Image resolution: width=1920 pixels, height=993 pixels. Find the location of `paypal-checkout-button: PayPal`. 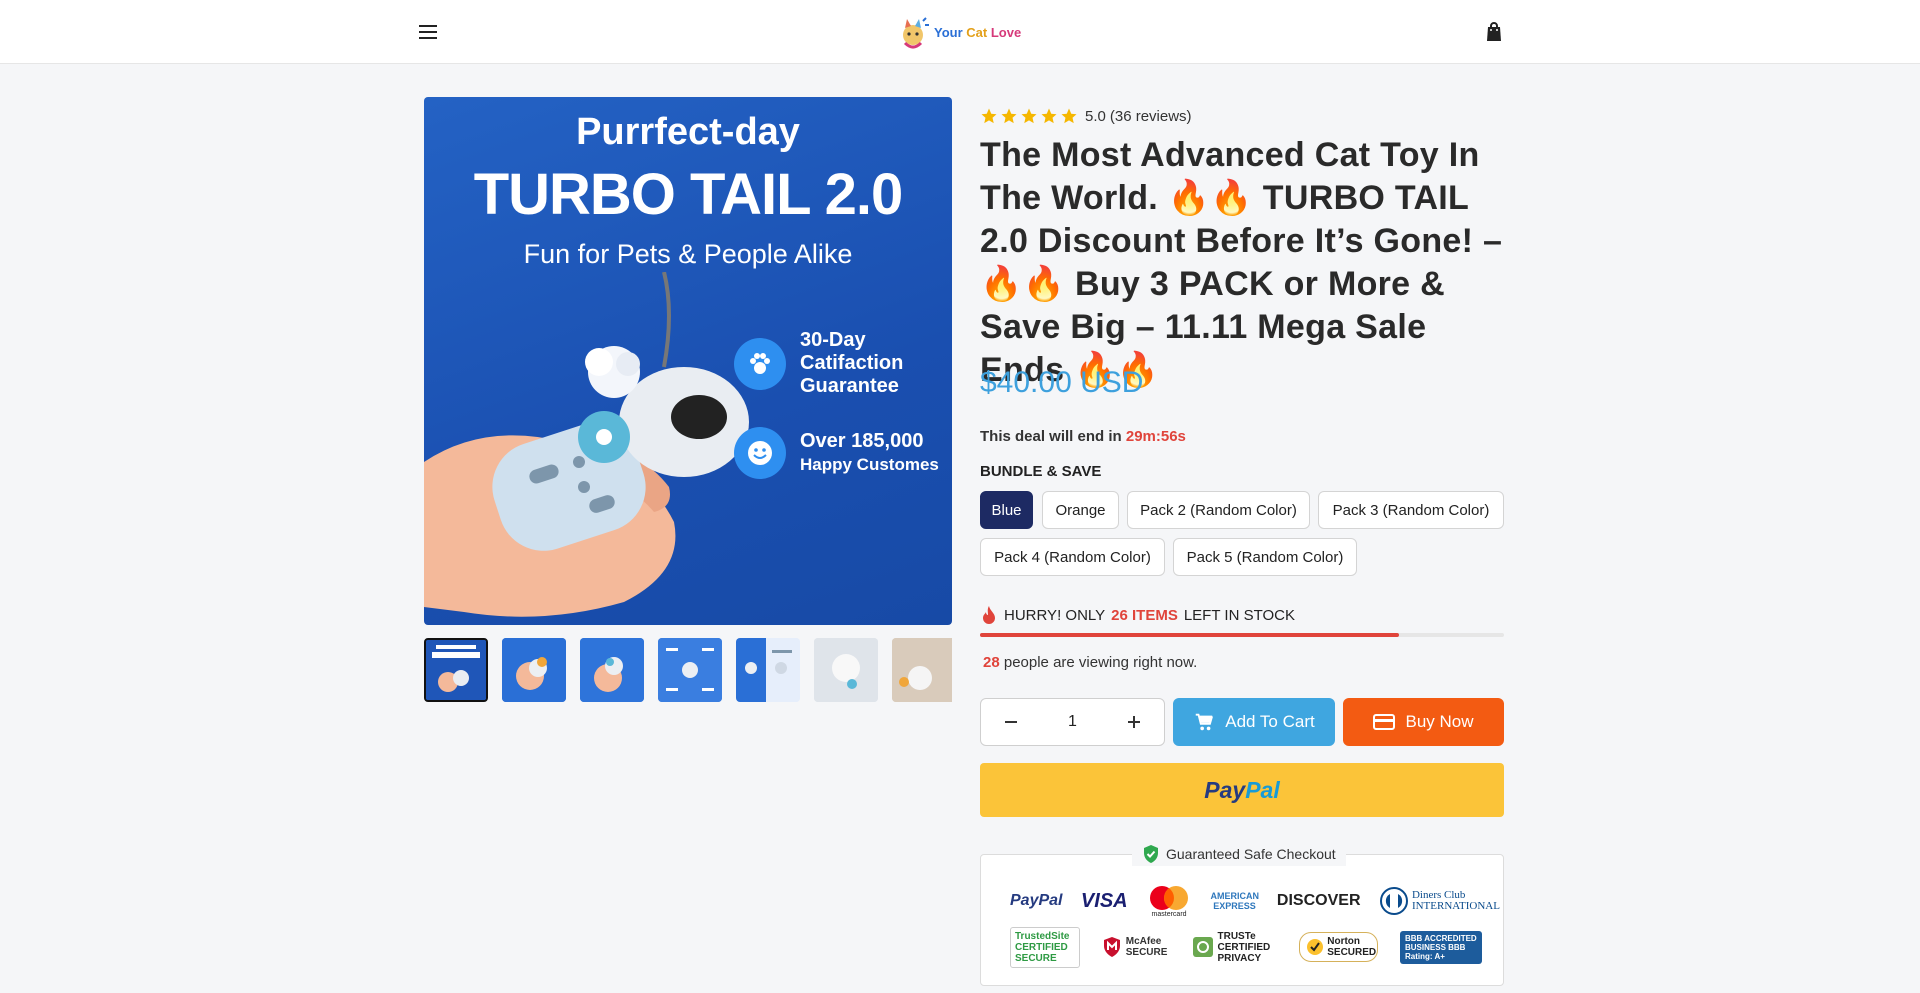

paypal-checkout-button: PayPal is located at coordinates (1242, 790).